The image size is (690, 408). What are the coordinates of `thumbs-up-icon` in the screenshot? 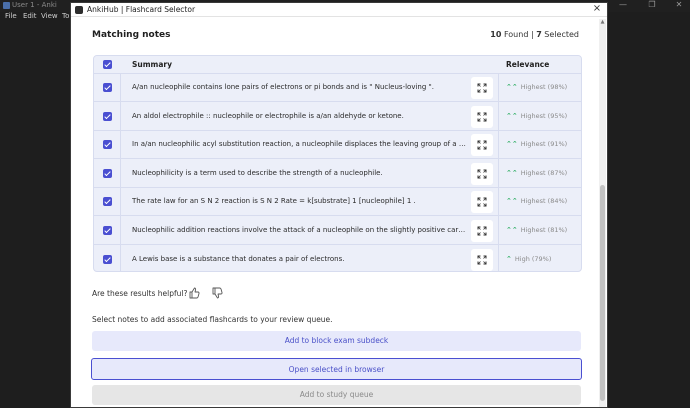 It's located at (194, 293).